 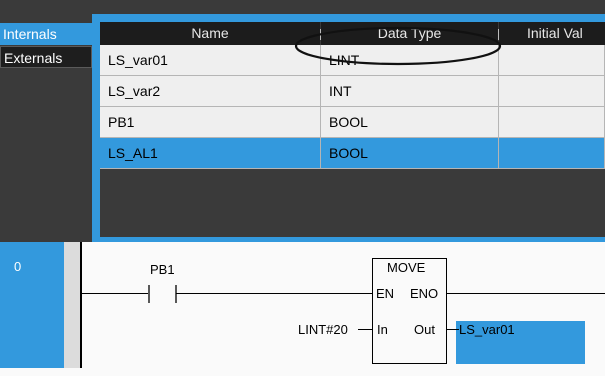 What do you see at coordinates (162, 269) in the screenshot?
I see `contact-label: PB1` at bounding box center [162, 269].